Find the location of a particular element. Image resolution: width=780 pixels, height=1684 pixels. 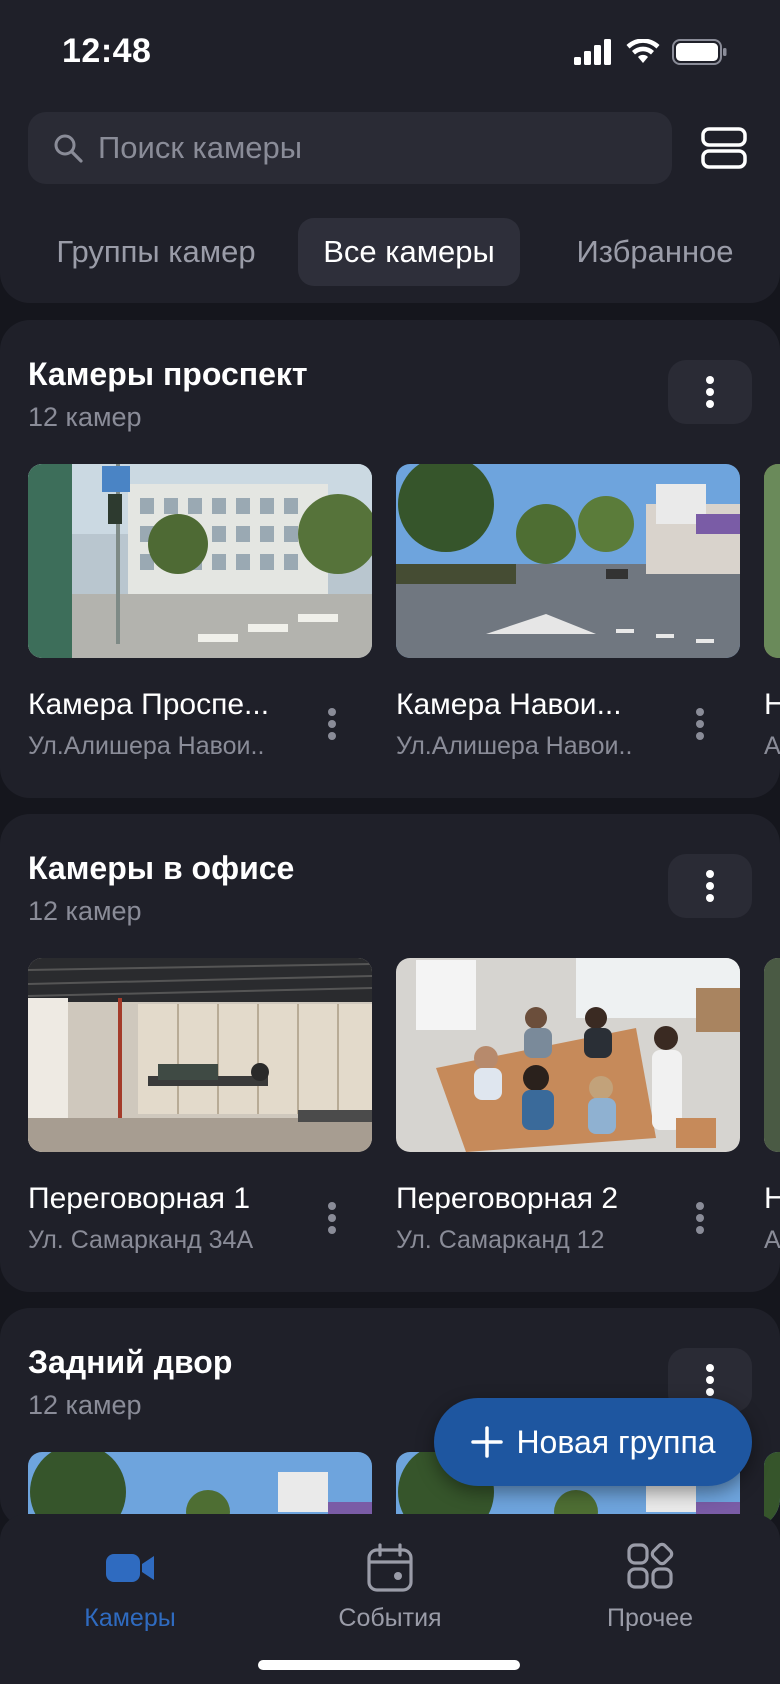

cellular-signal-icon is located at coordinates (592, 52).